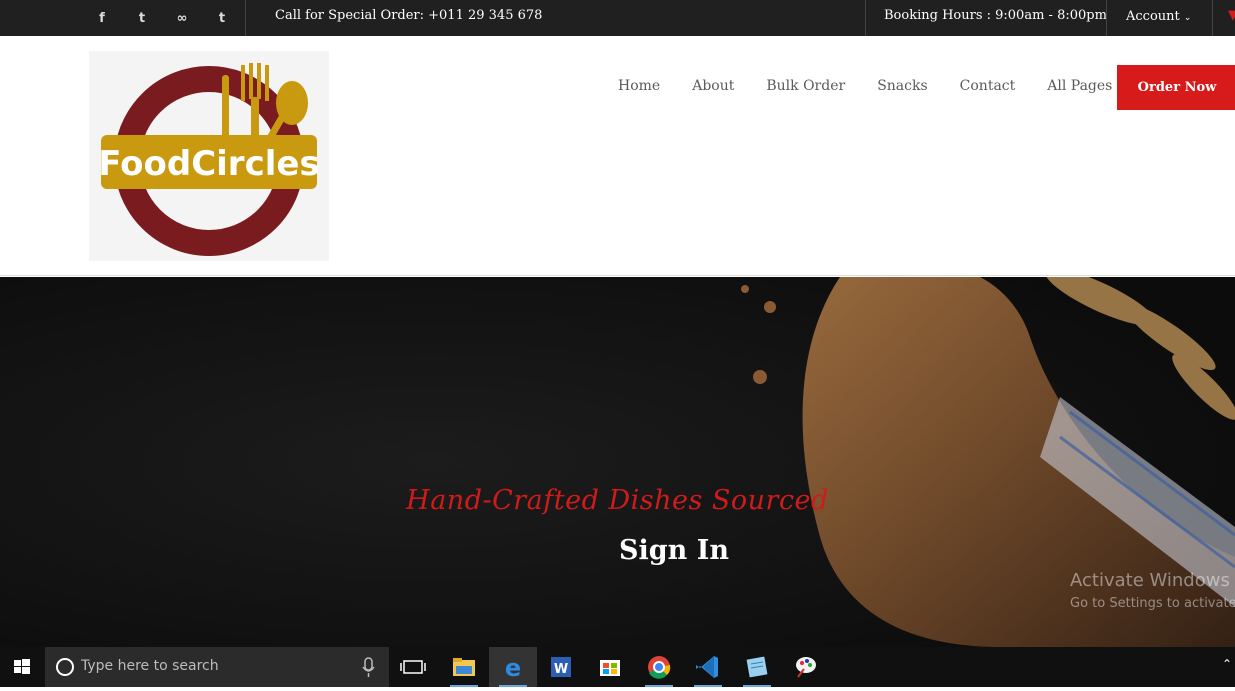 This screenshot has width=1235, height=691. What do you see at coordinates (1150, 580) in the screenshot?
I see `activate-windows-watermark: Activate Windows` at bounding box center [1150, 580].